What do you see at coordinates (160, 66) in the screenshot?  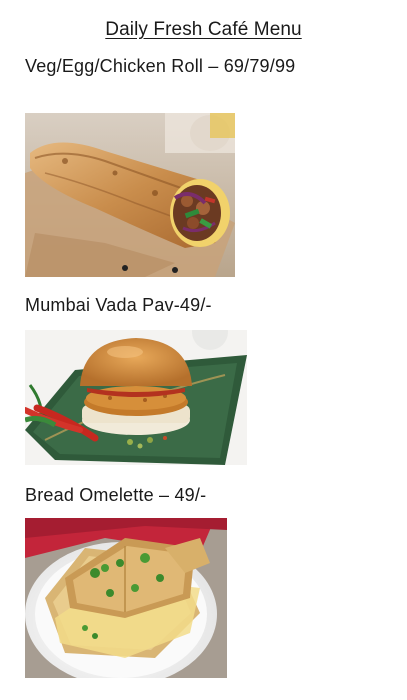 I see `menu-item-label-roll: Veg/Egg/Chicken Roll – 69/79/99` at bounding box center [160, 66].